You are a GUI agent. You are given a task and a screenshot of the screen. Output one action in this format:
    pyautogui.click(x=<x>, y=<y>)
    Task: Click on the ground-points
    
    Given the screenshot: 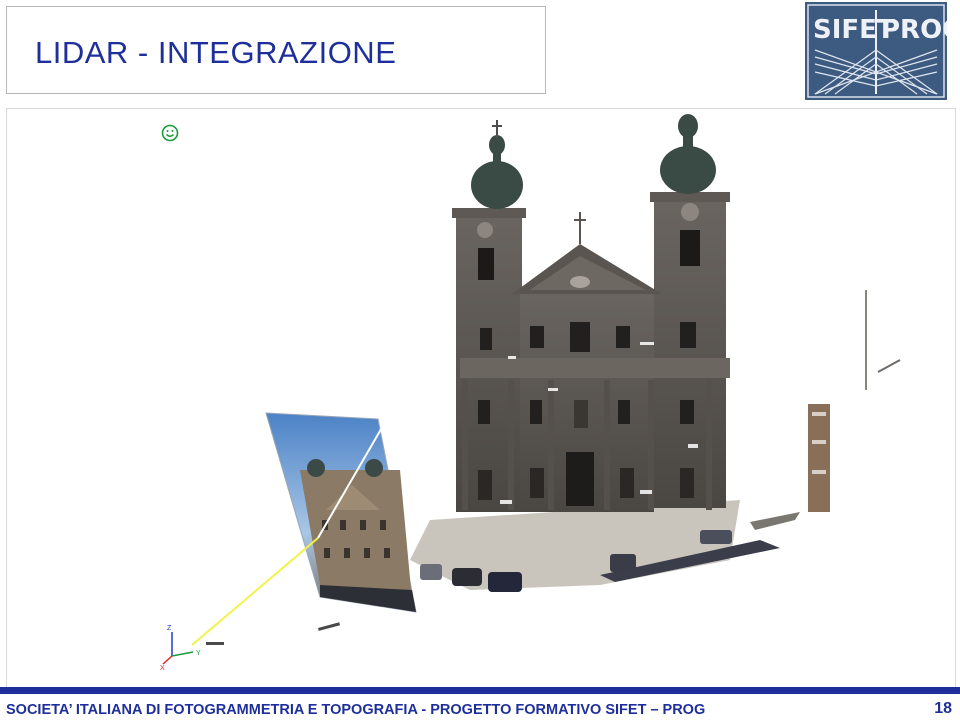 What is the action you would take?
    pyautogui.click(x=605, y=546)
    